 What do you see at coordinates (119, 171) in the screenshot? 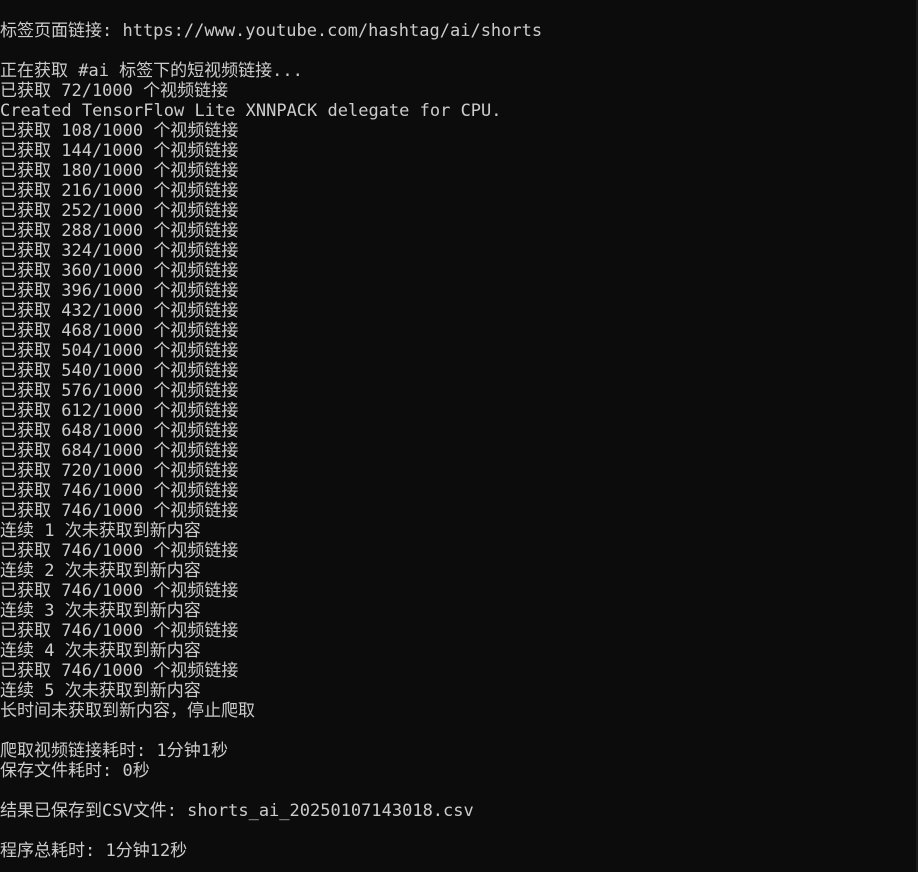
I see `output-line: 已获取 180/1000 个视频链接` at bounding box center [119, 171].